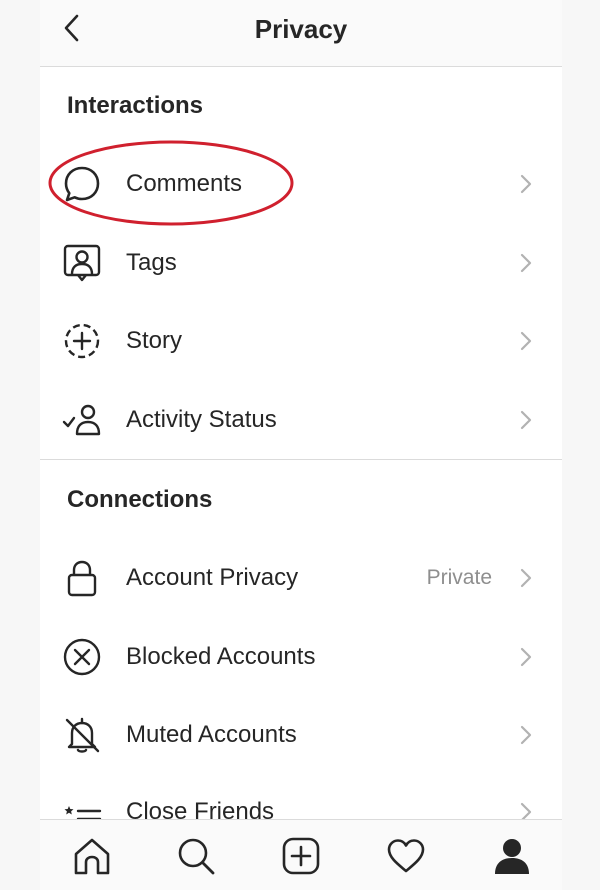 Image resolution: width=600 pixels, height=890 pixels. What do you see at coordinates (301, 420) in the screenshot?
I see `row-activity-status: Activity Status` at bounding box center [301, 420].